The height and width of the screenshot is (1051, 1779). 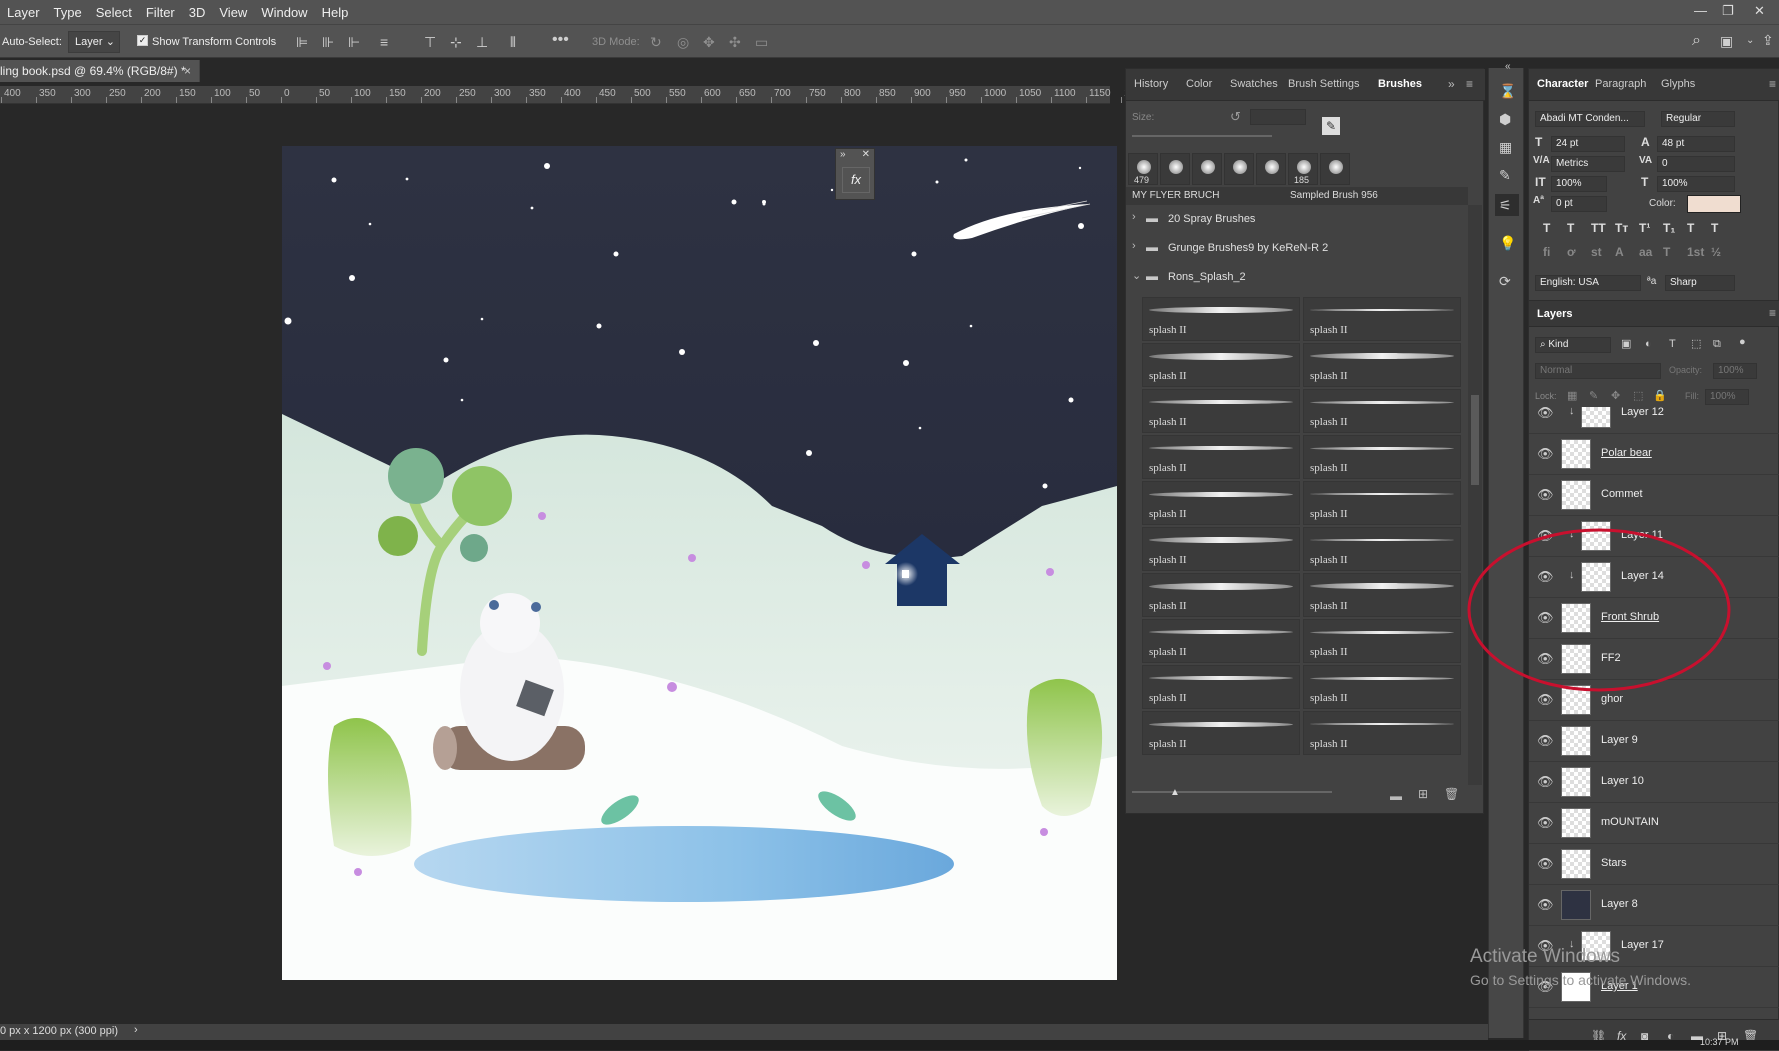 What do you see at coordinates (843, 154) in the screenshot?
I see `expand-icon: »` at bounding box center [843, 154].